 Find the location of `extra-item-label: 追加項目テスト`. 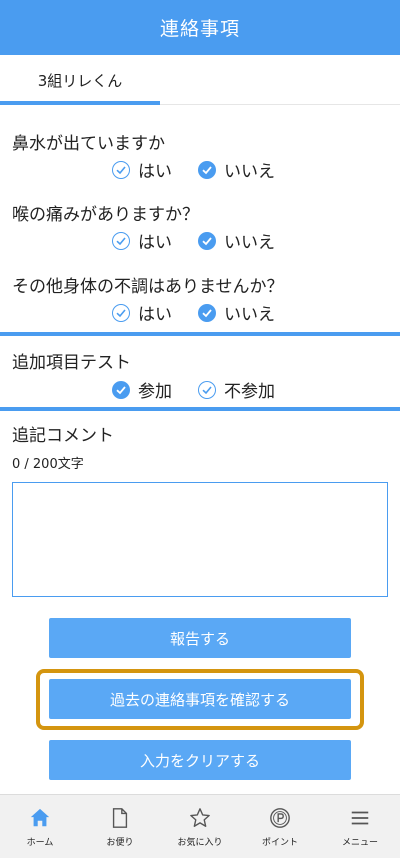

extra-item-label: 追加項目テスト is located at coordinates (71, 363).